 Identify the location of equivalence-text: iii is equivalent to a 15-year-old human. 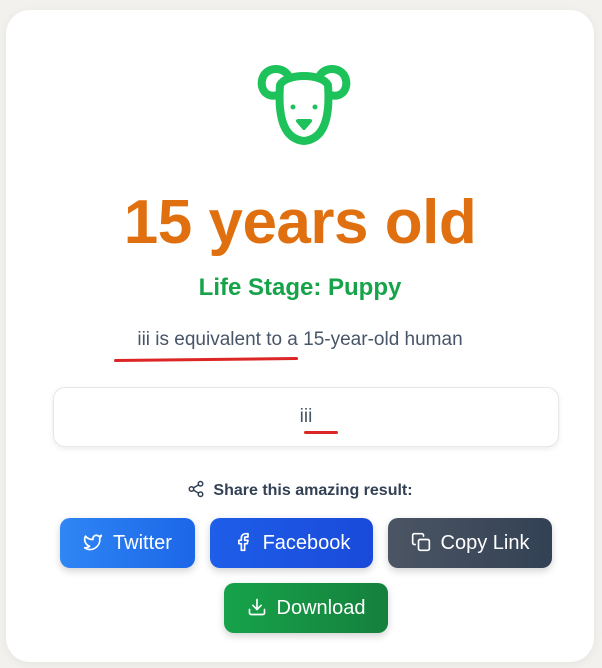
(300, 339).